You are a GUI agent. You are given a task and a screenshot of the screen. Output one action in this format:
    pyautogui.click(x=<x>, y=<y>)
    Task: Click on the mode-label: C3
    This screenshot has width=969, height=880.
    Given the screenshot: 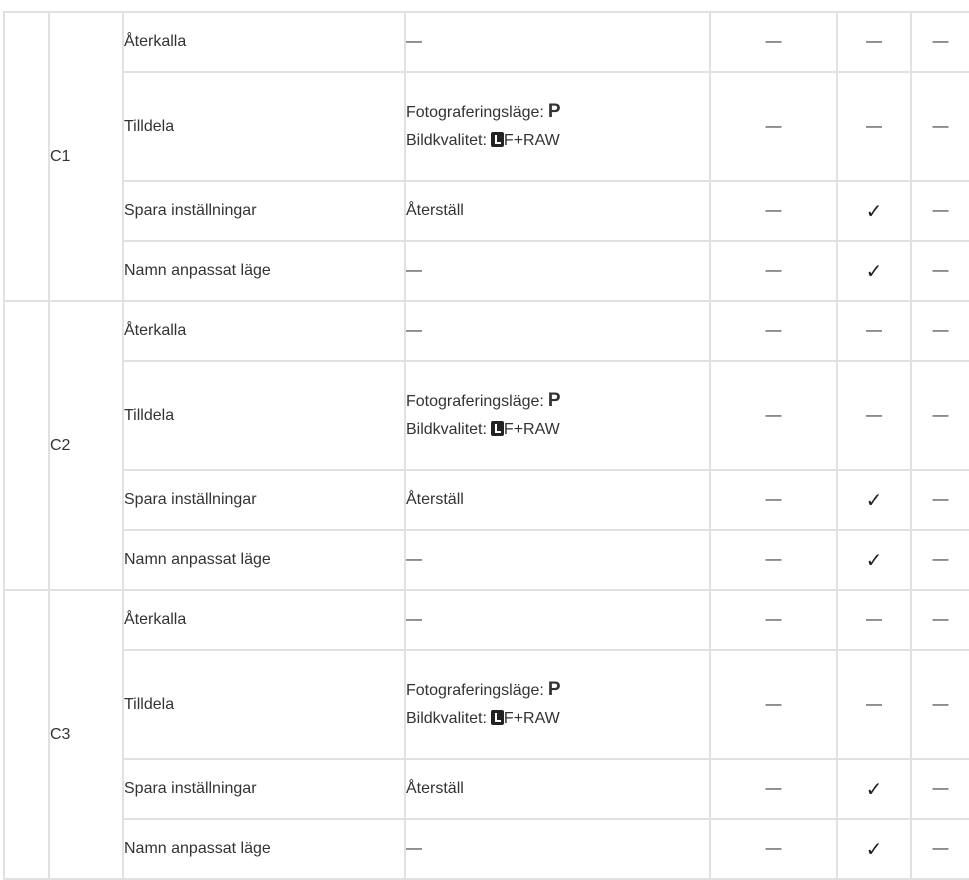 What is the action you would take?
    pyautogui.click(x=86, y=734)
    